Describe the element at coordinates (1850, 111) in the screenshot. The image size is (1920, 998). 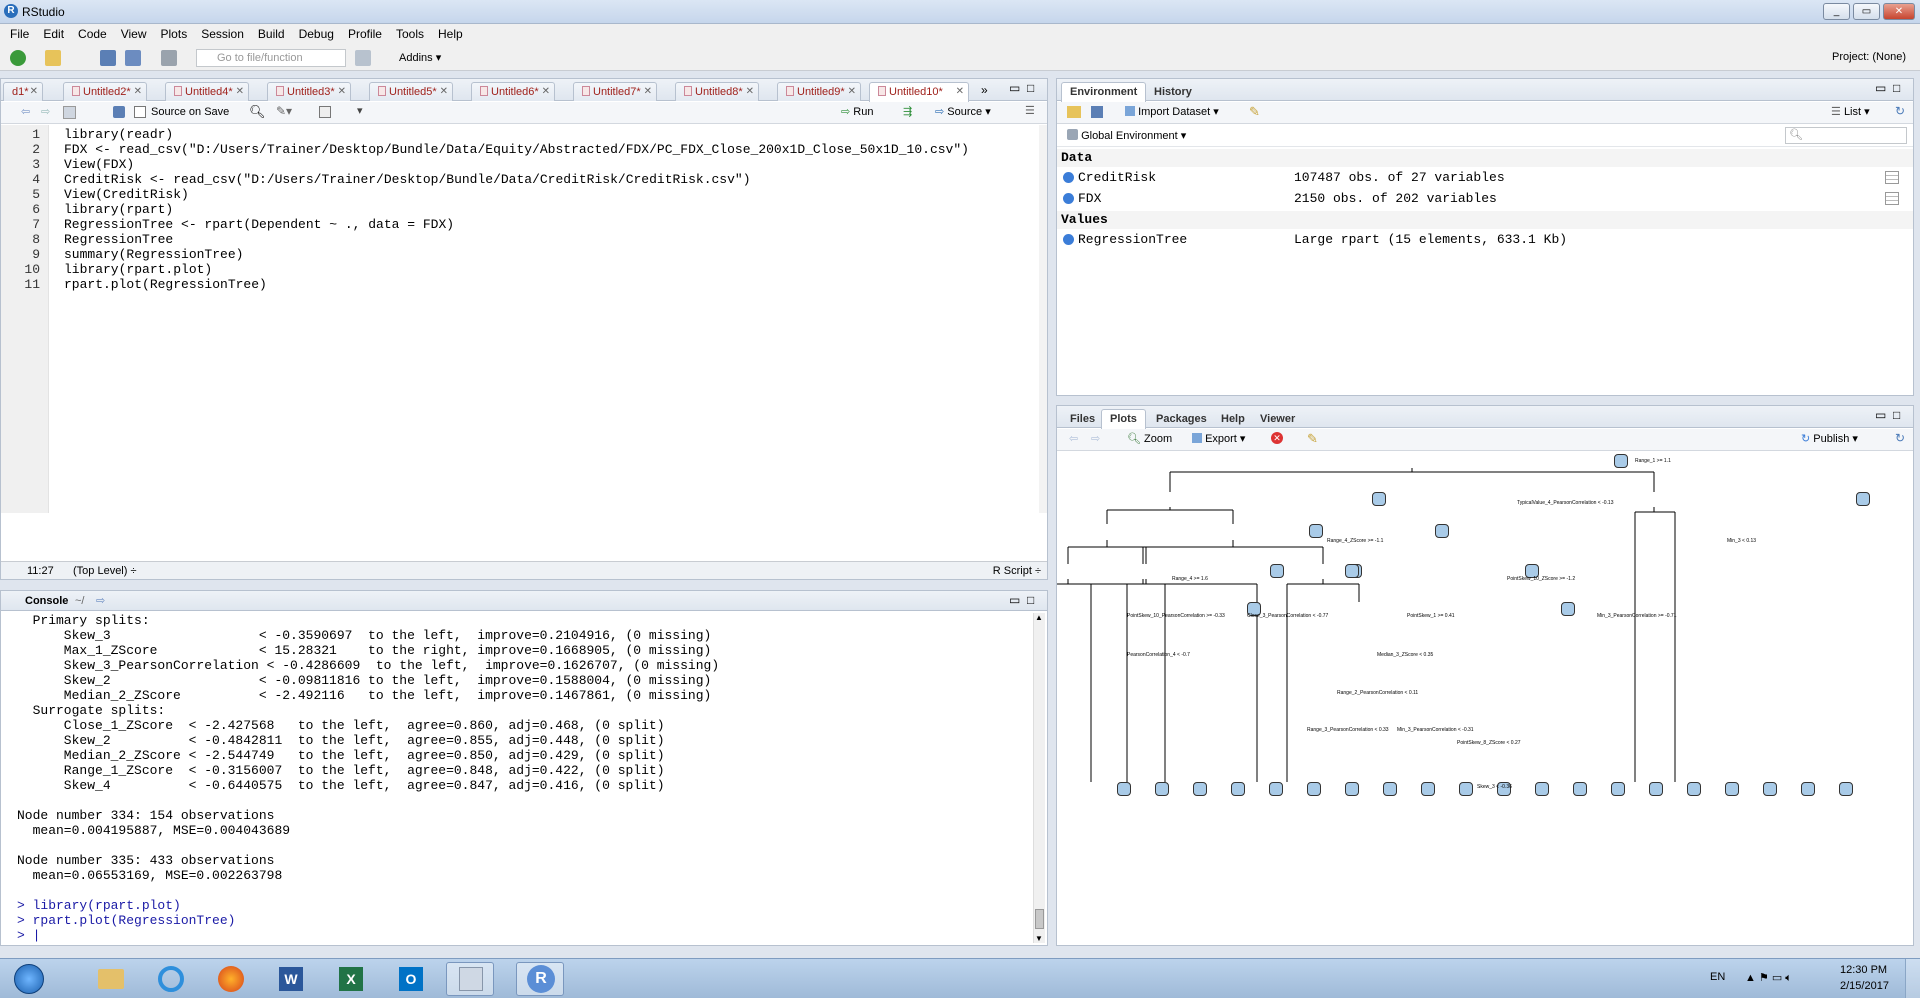
I see `view-mode-selector: ☰ List ▾` at that location.